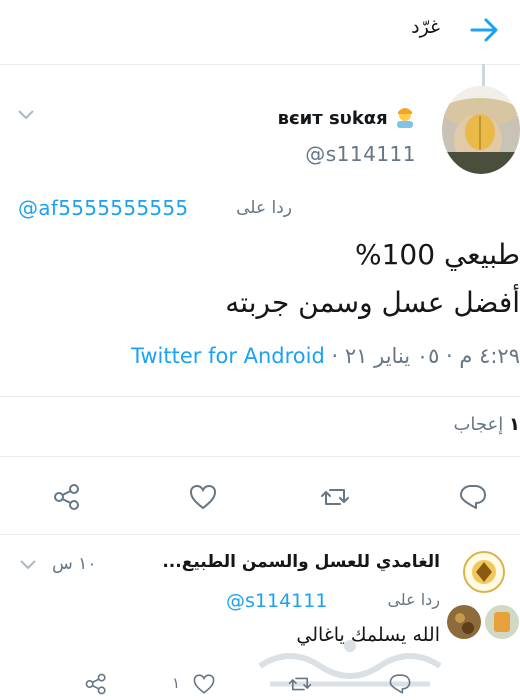 The image size is (520, 700). I want to click on reply-avatars, so click(483, 596).